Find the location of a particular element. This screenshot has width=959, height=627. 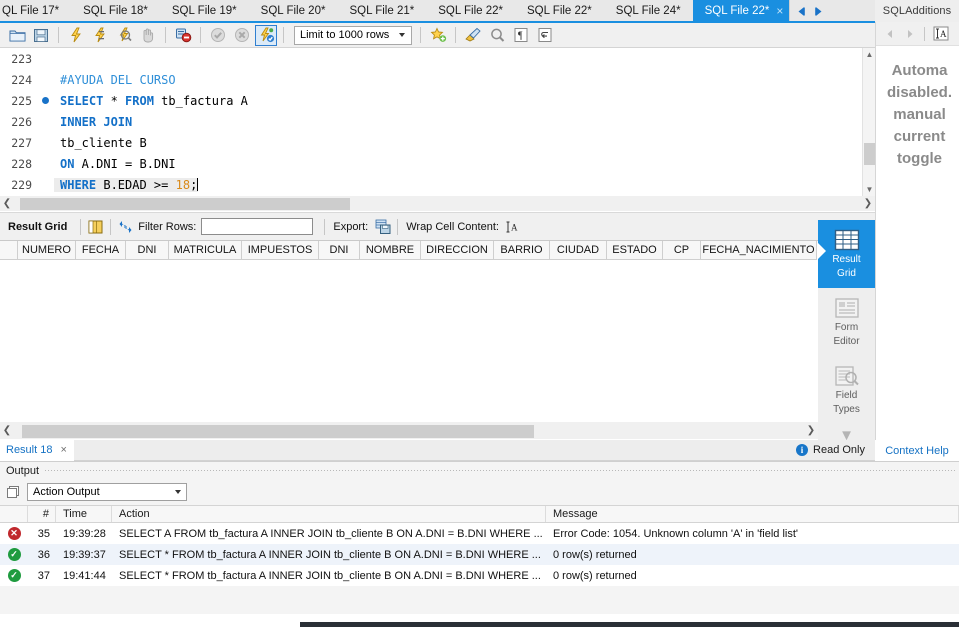

code-line: 226 INNER JOIN is located at coordinates (431, 121).